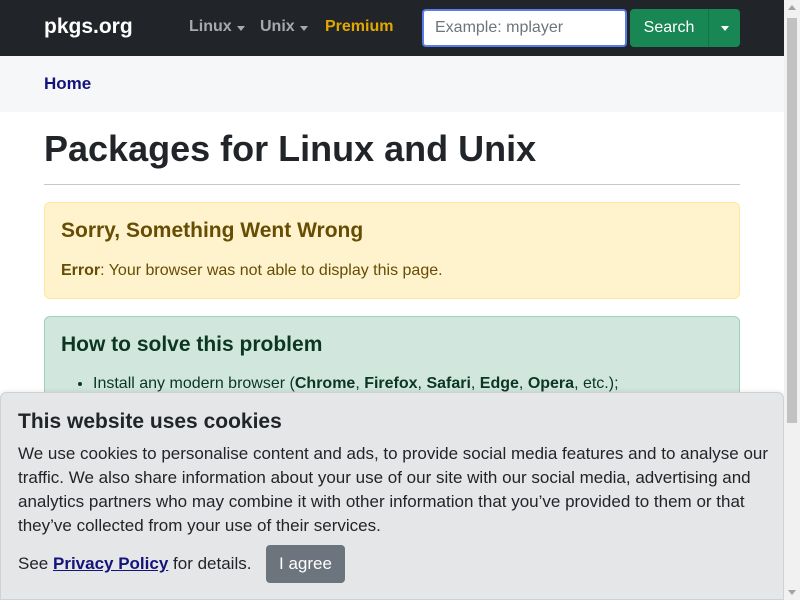 This screenshot has width=800, height=600. What do you see at coordinates (792, 220) in the screenshot?
I see `scrollbar-thumb` at bounding box center [792, 220].